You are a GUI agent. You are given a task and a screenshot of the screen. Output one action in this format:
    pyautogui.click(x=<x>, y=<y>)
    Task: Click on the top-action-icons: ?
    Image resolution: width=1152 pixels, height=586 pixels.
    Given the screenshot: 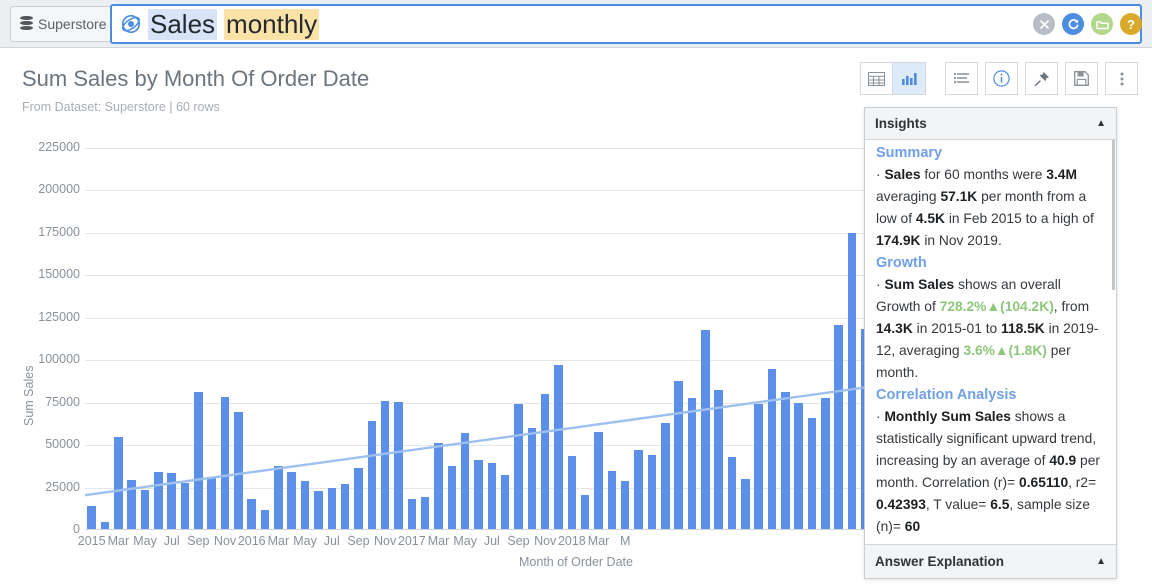 What is the action you would take?
    pyautogui.click(x=1087, y=24)
    